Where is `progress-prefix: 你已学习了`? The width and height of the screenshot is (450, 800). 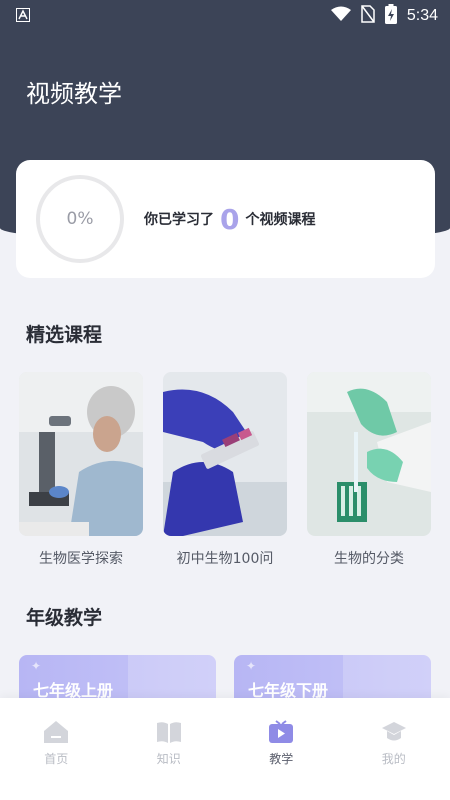 progress-prefix: 你已学习了 is located at coordinates (179, 220).